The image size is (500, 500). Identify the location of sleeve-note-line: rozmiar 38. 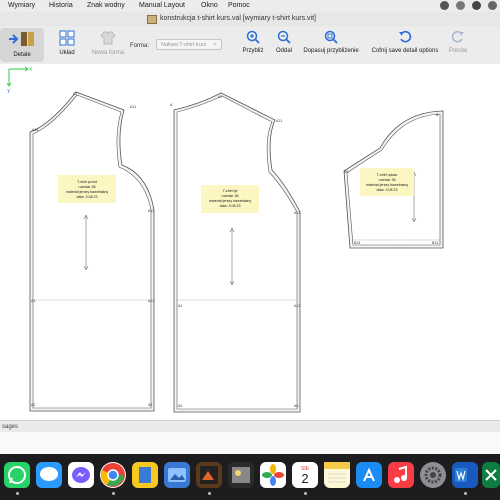
(387, 180).